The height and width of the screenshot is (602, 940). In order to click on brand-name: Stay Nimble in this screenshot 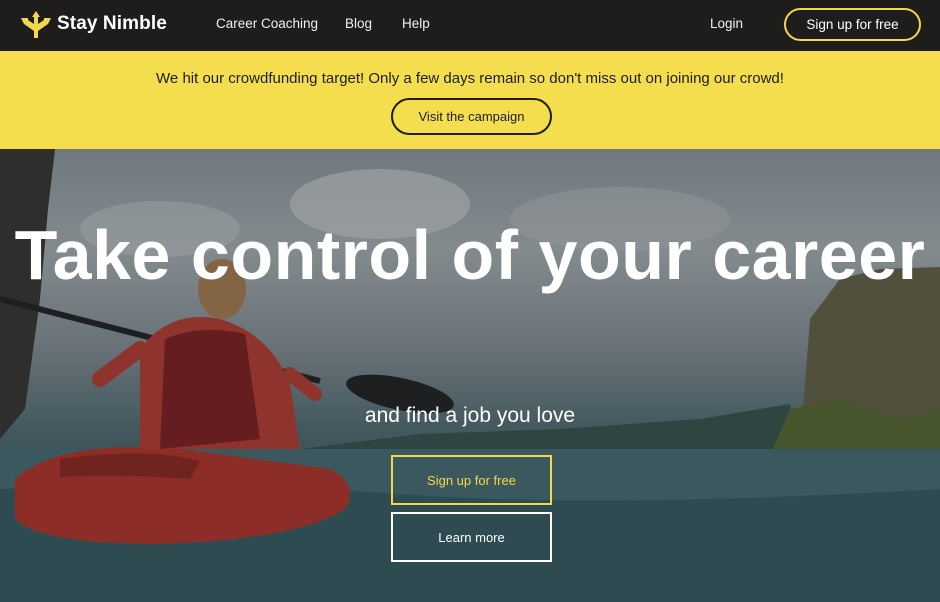, I will do `click(112, 23)`.